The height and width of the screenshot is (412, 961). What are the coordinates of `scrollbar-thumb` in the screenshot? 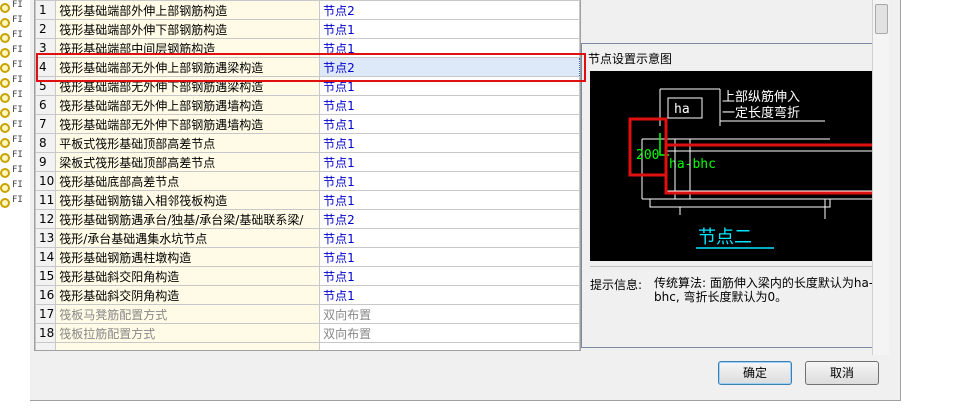 It's located at (881, 19).